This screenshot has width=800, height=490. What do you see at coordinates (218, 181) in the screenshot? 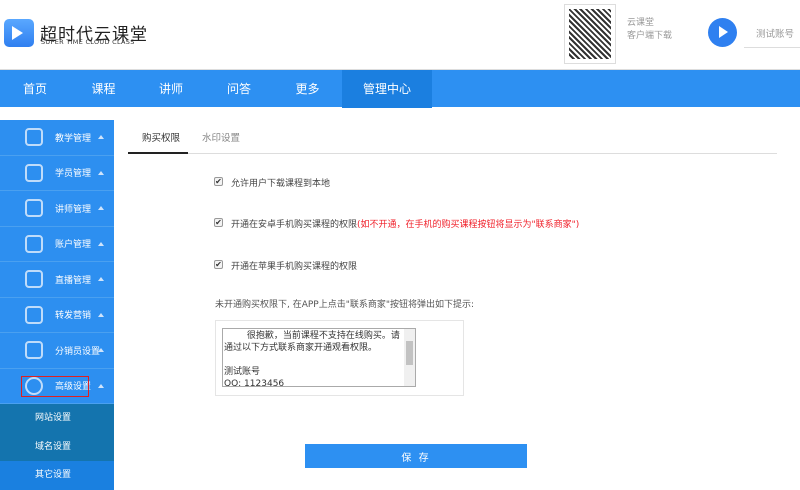
I see `allow-download-checkbox: ✔` at bounding box center [218, 181].